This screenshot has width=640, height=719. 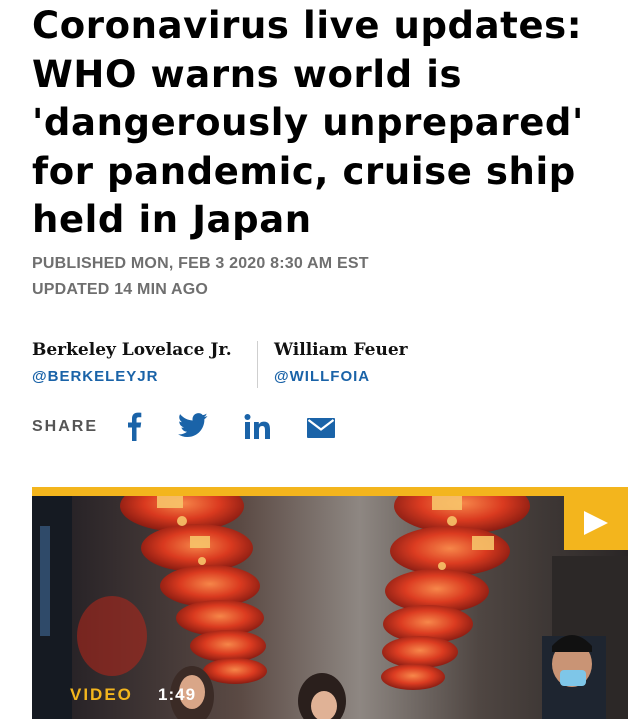 What do you see at coordinates (341, 362) in the screenshot?
I see `author-byline-2: William Feuer @WILLFOIA` at bounding box center [341, 362].